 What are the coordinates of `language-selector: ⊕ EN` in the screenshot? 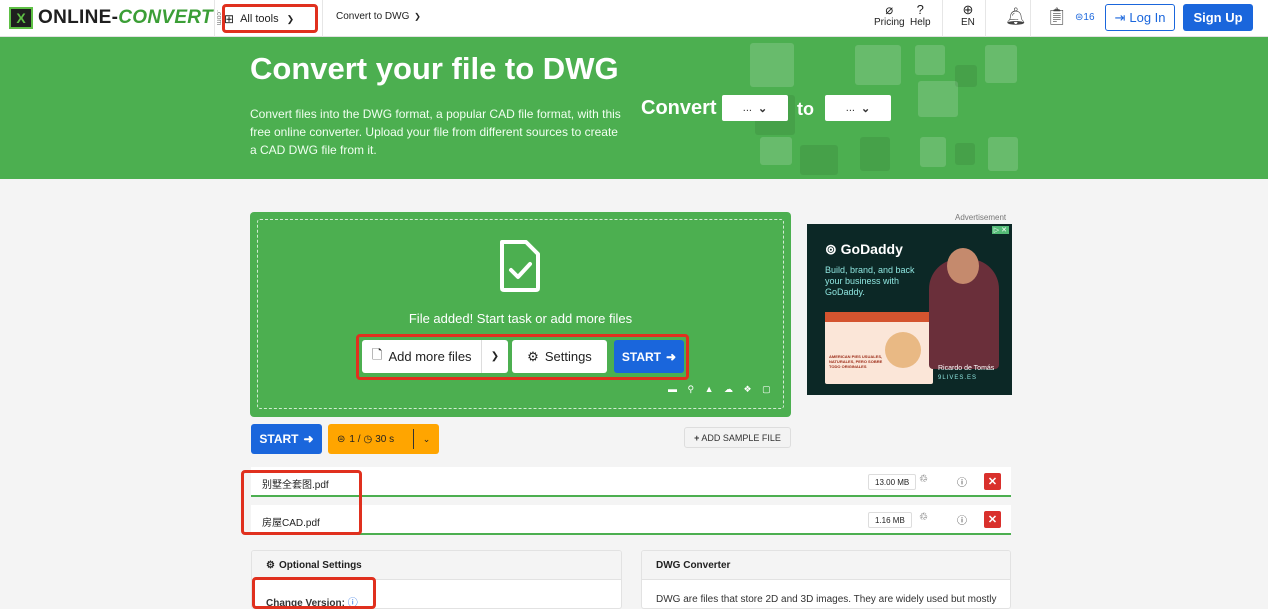 It's located at (968, 15).